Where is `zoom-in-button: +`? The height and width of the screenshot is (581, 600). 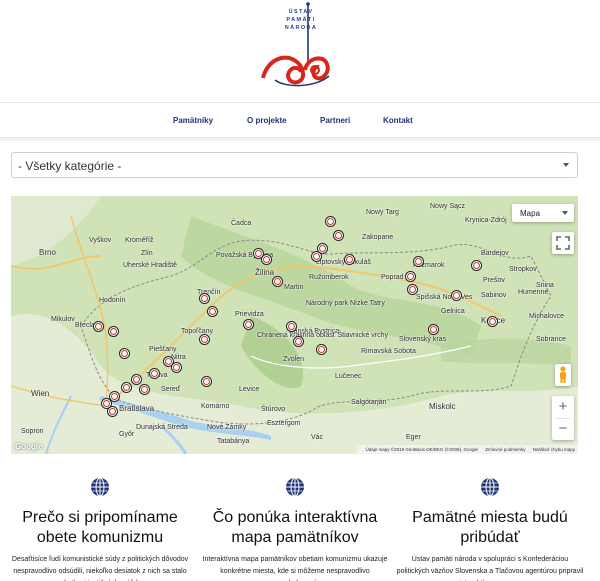
zoom-in-button: + is located at coordinates (563, 407).